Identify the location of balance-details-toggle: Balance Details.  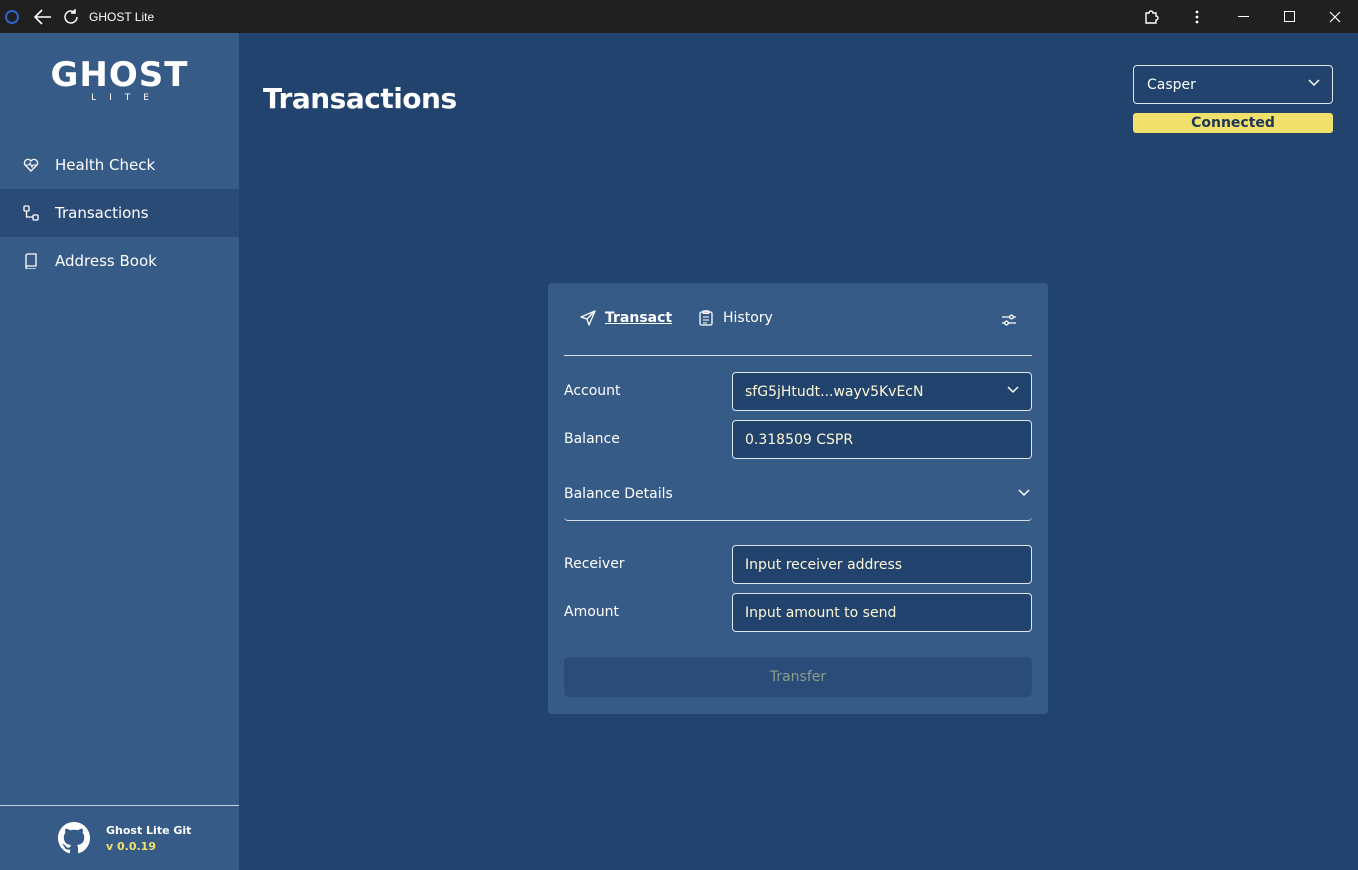
(798, 497).